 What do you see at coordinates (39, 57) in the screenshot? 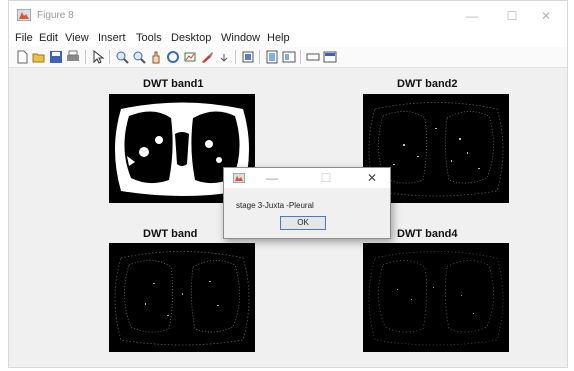
I see `open-file-icon` at bounding box center [39, 57].